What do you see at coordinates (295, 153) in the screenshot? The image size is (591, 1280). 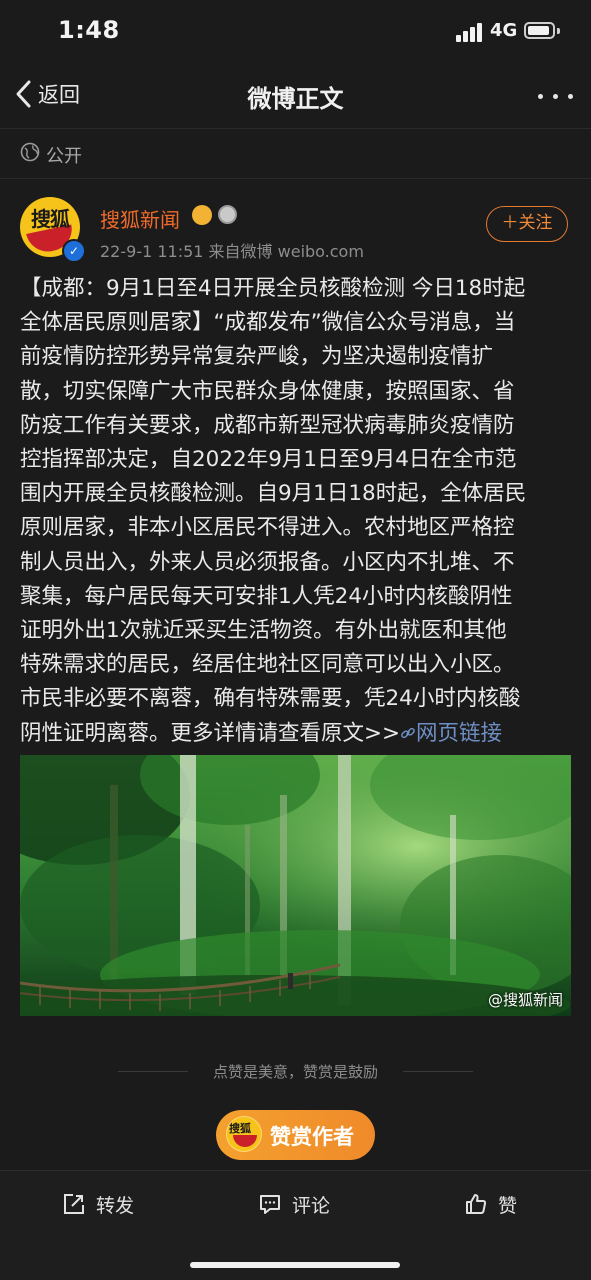 I see `visibility-row: 公开` at bounding box center [295, 153].